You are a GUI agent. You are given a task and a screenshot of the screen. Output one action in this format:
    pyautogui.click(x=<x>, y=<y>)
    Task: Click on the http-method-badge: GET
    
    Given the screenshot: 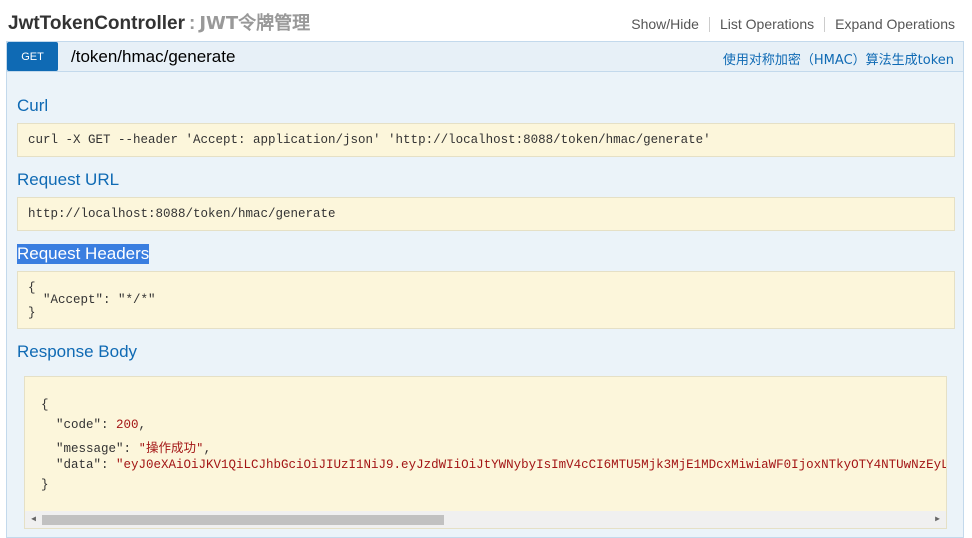 What is the action you would take?
    pyautogui.click(x=32, y=56)
    